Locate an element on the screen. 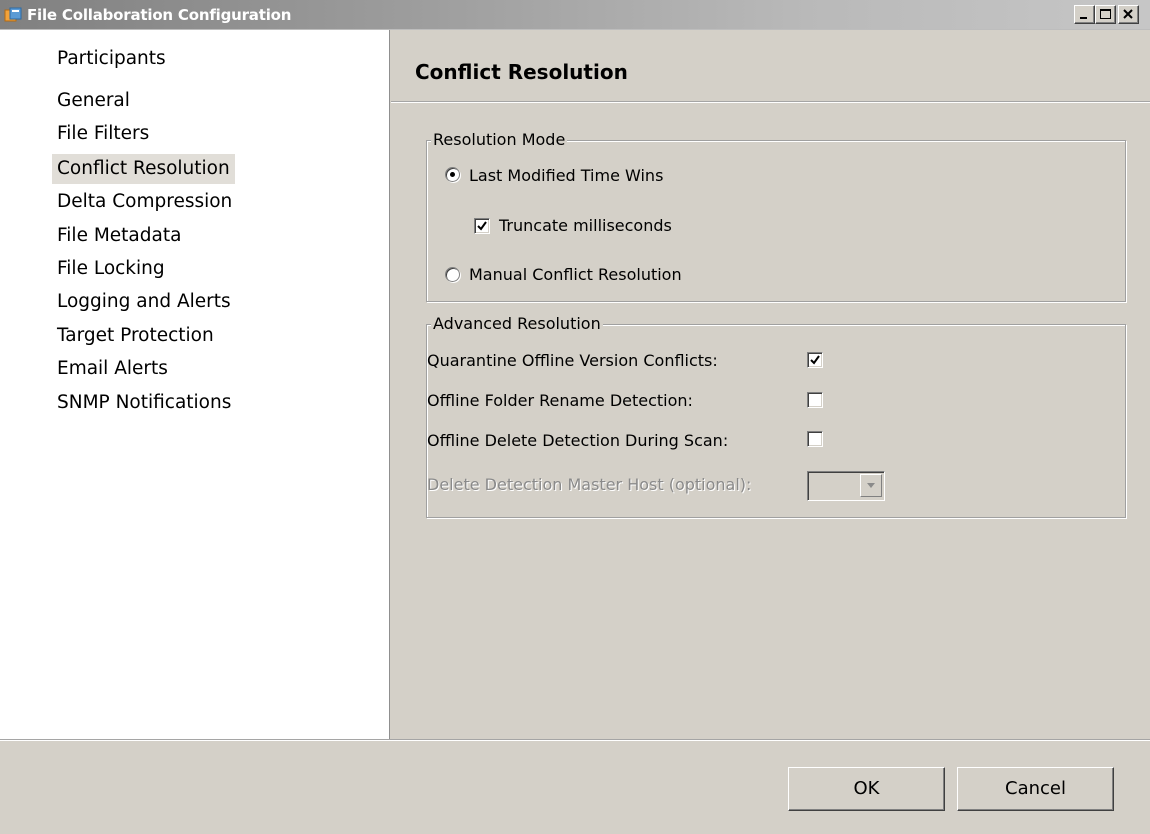  maximize-button is located at coordinates (1105, 14).